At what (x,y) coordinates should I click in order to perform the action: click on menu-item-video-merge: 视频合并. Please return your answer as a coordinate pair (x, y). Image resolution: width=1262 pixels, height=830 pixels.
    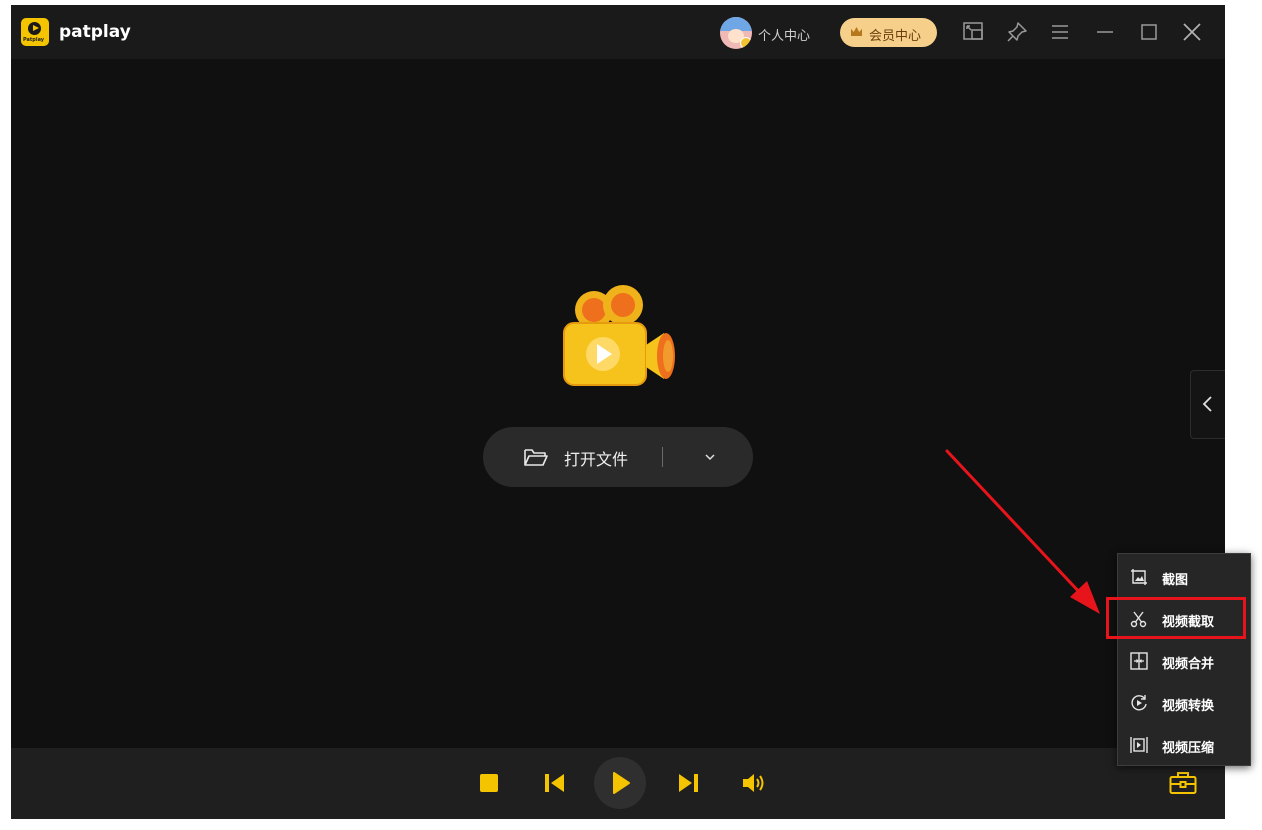
    Looking at the image, I should click on (1184, 661).